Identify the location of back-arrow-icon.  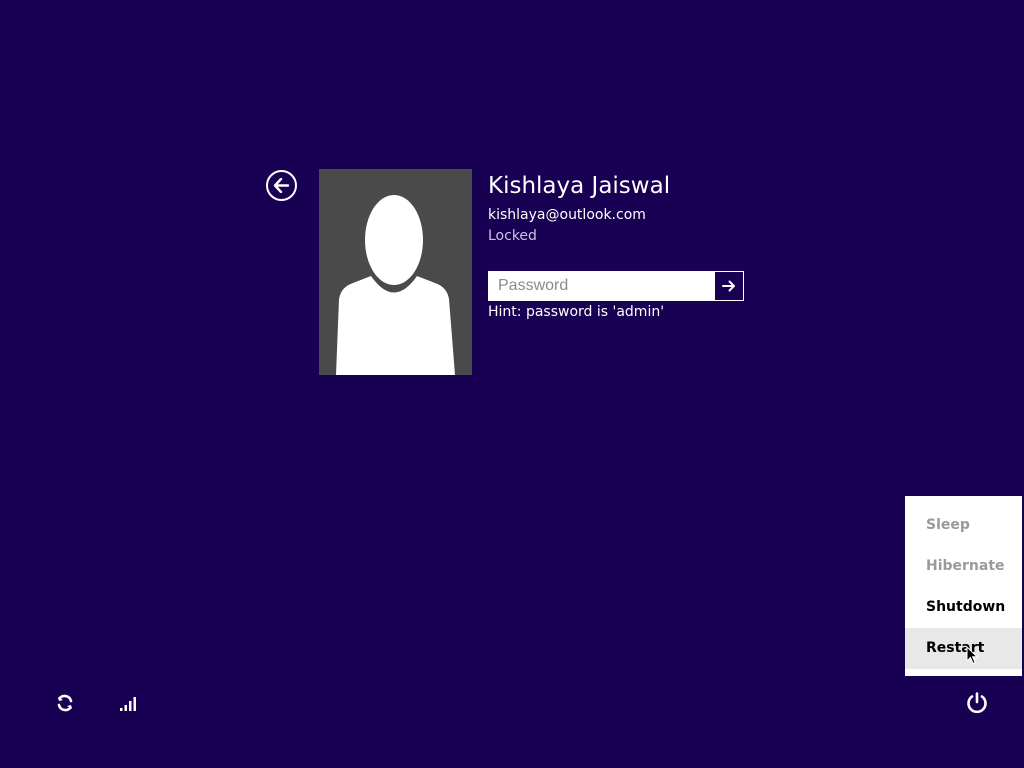
(281, 185).